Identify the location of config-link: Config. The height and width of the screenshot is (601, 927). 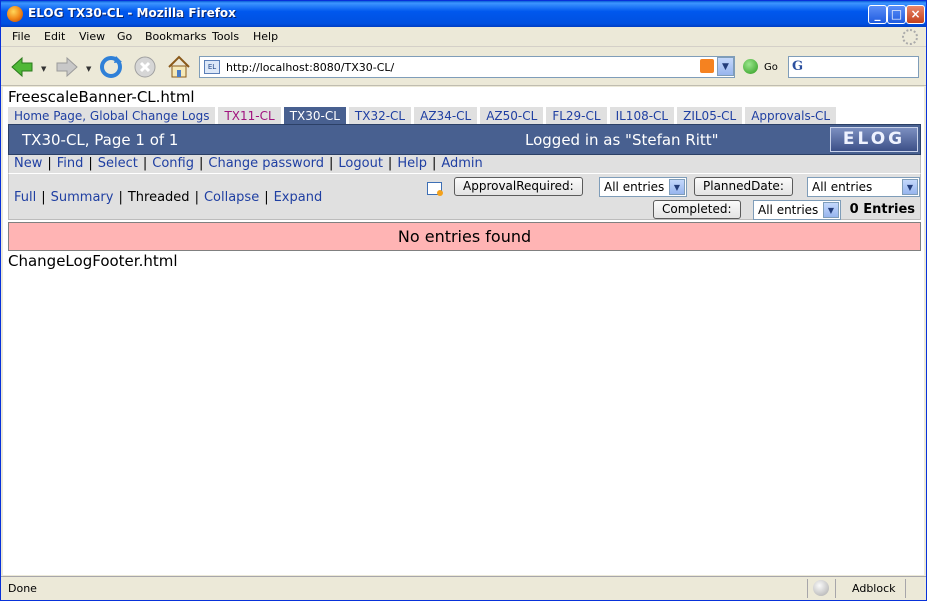
(173, 163).